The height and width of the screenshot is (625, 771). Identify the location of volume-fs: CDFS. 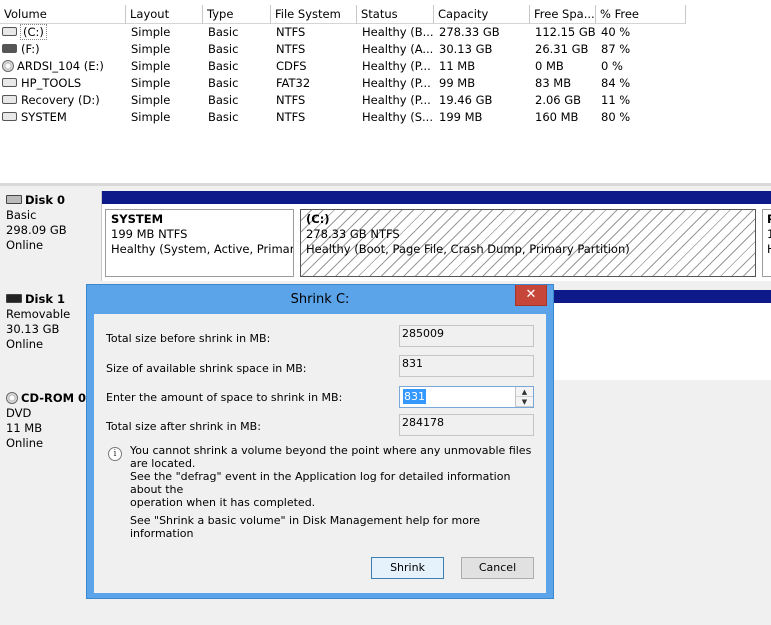
(291, 66).